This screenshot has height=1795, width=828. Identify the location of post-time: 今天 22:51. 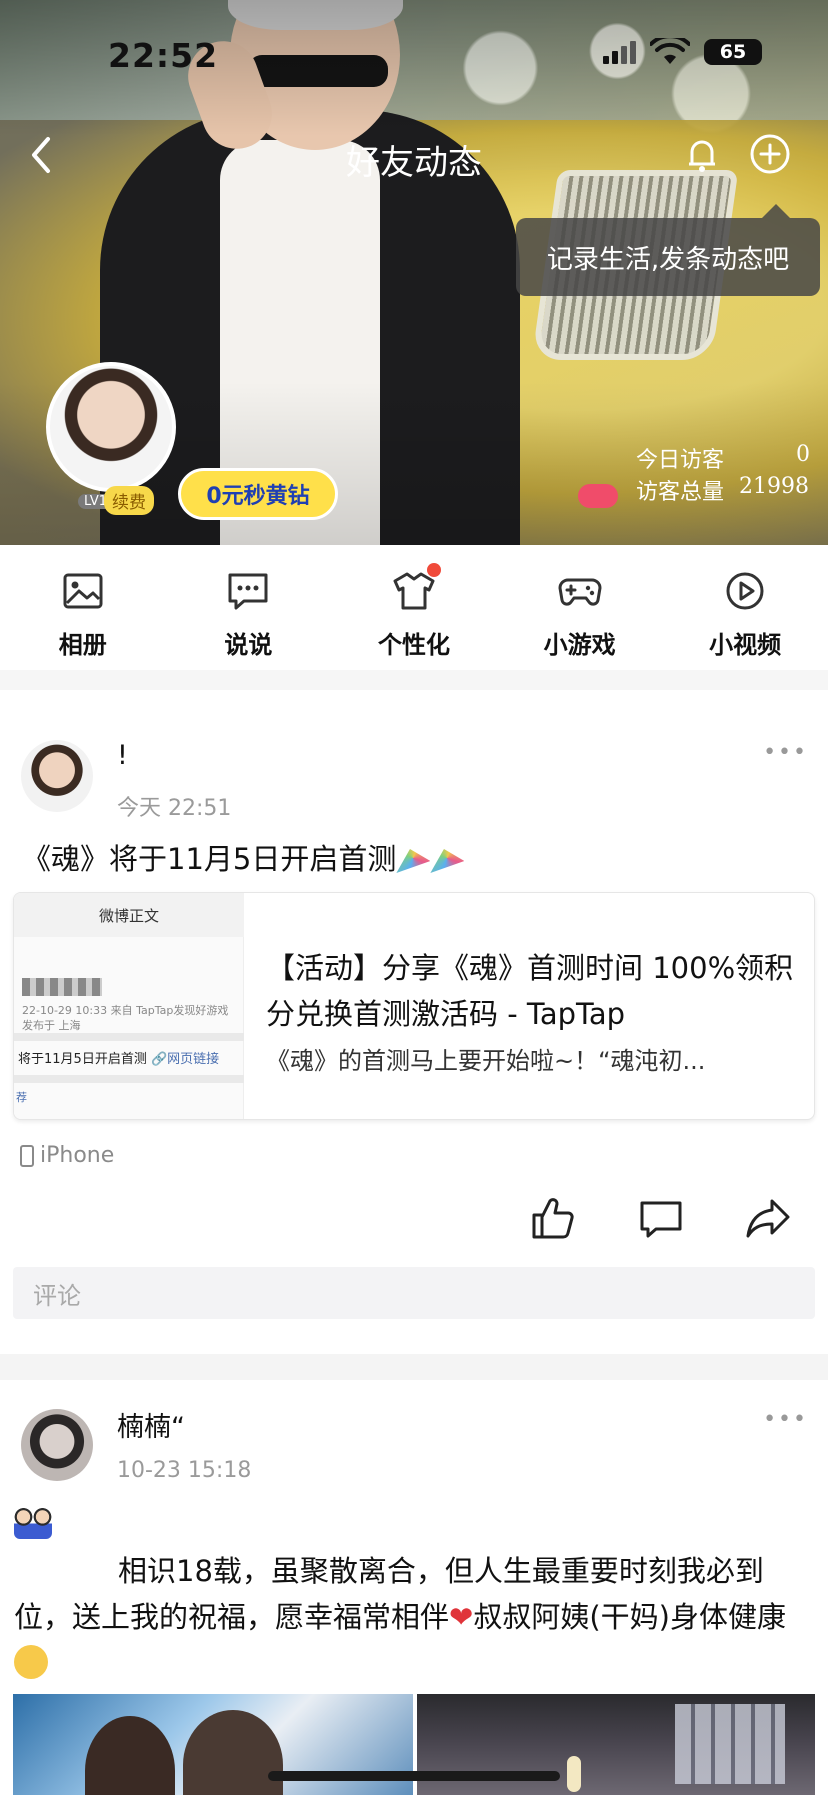
(174, 808).